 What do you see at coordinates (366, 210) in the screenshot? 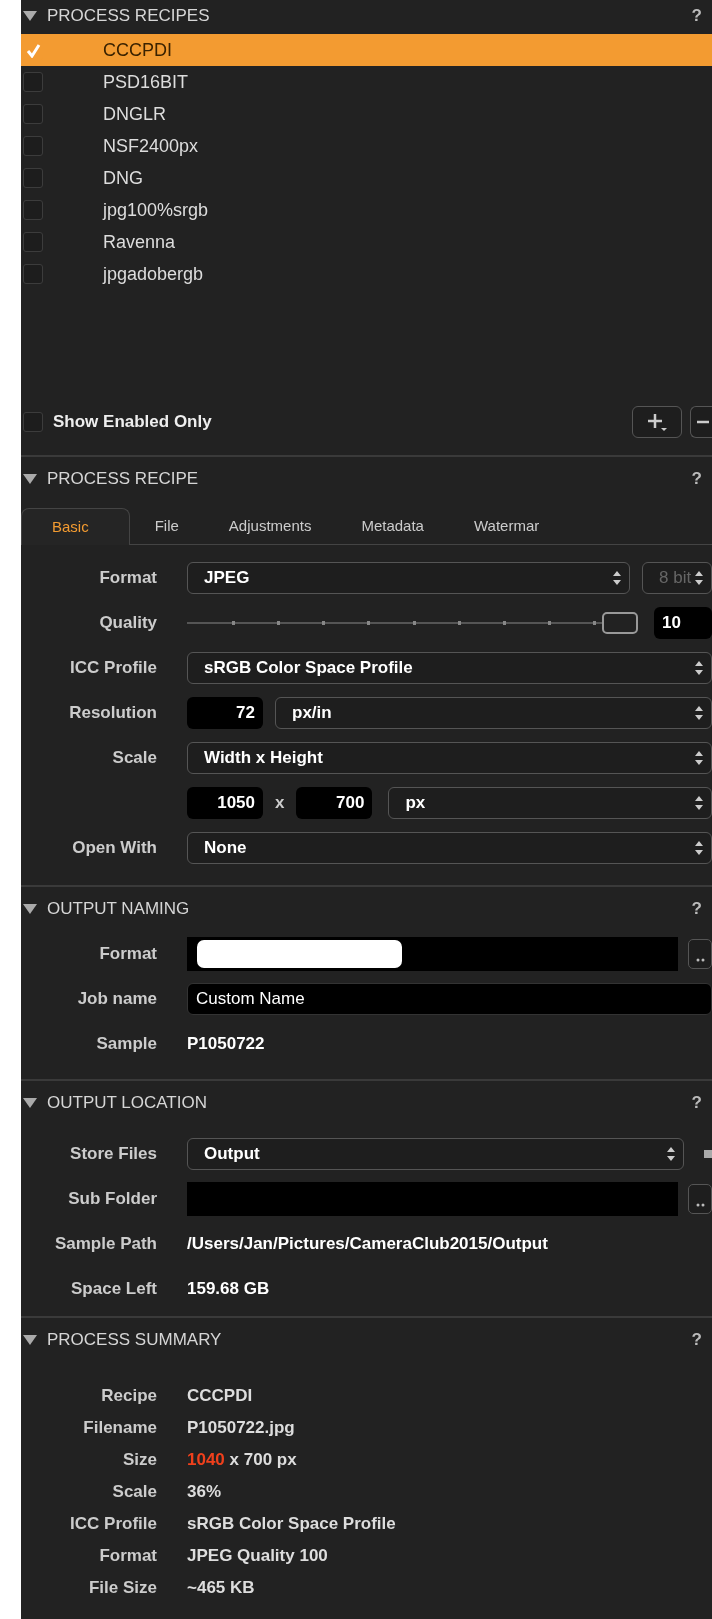
I see `recipe-list-item: jpg100%srgb` at bounding box center [366, 210].